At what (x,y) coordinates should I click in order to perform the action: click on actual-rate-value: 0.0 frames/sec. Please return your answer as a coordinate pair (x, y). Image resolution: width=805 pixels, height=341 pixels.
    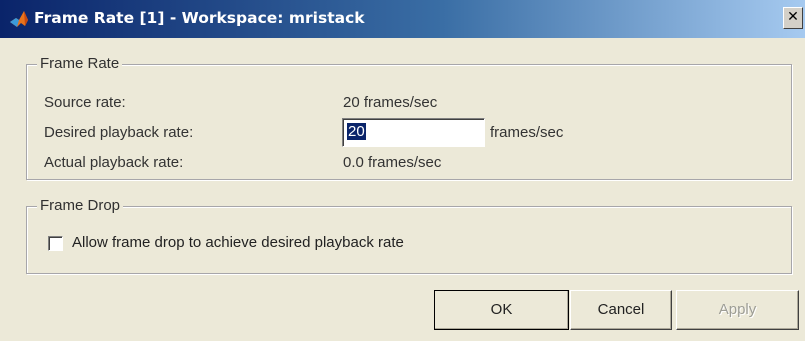
    Looking at the image, I should click on (392, 162).